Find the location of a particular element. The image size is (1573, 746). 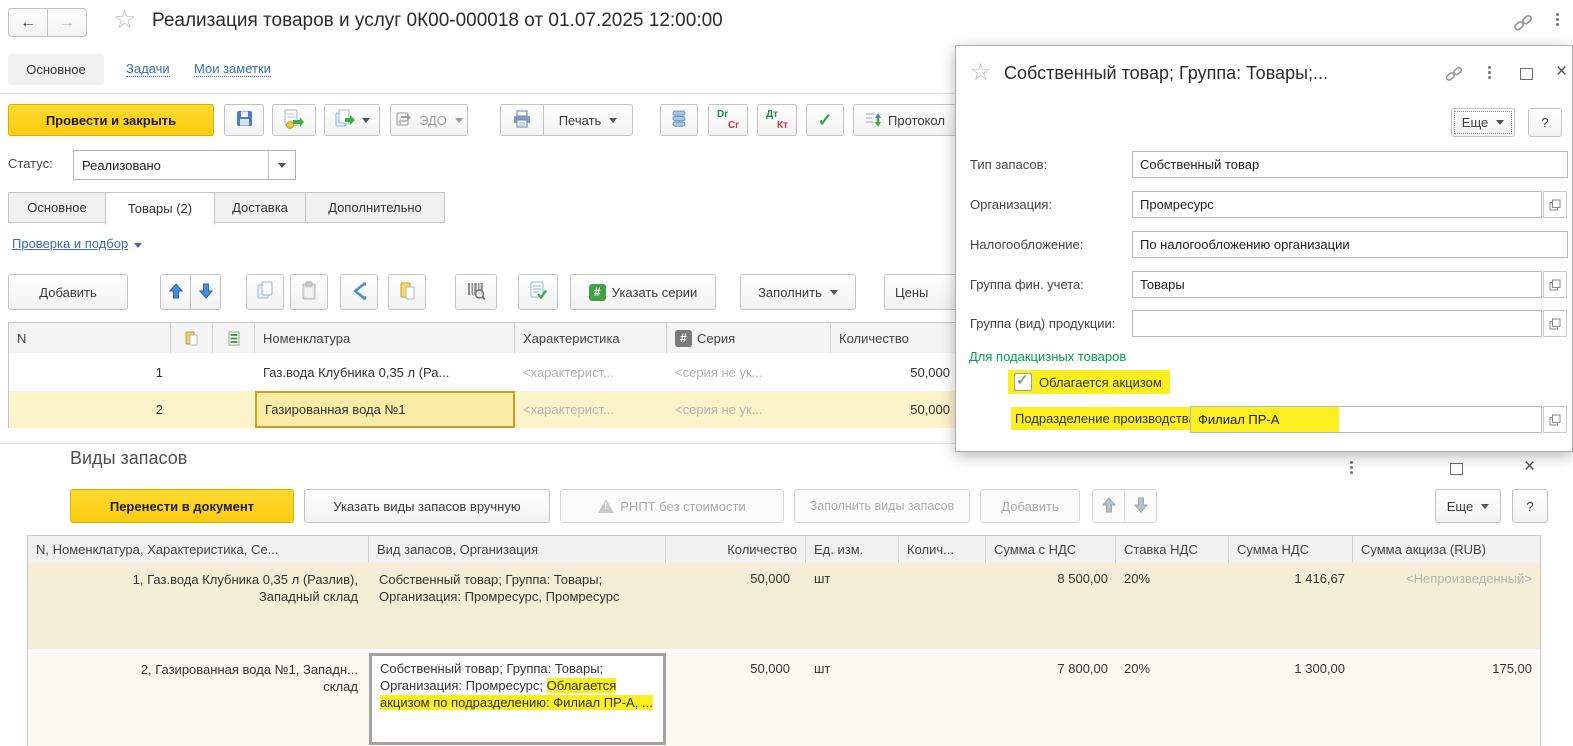

dialog-more-icon is located at coordinates (1489, 72).